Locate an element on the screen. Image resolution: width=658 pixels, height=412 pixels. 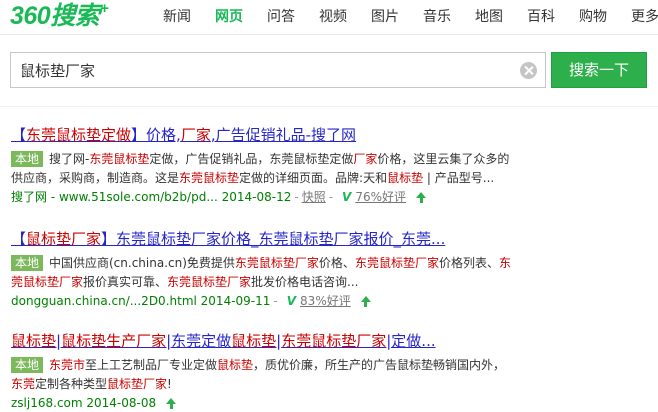
logo-plus: + is located at coordinates (104, 8).